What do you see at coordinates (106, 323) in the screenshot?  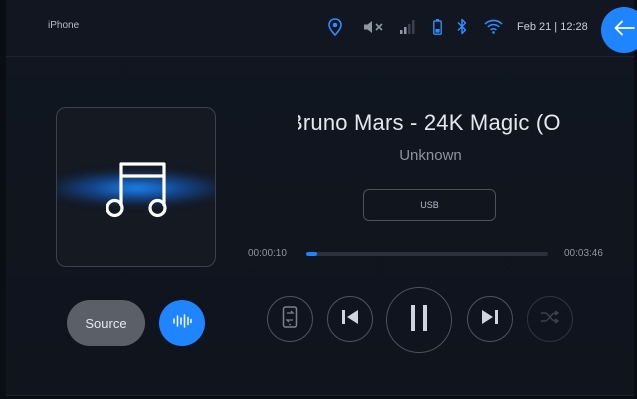 I see `source-button: Source` at bounding box center [106, 323].